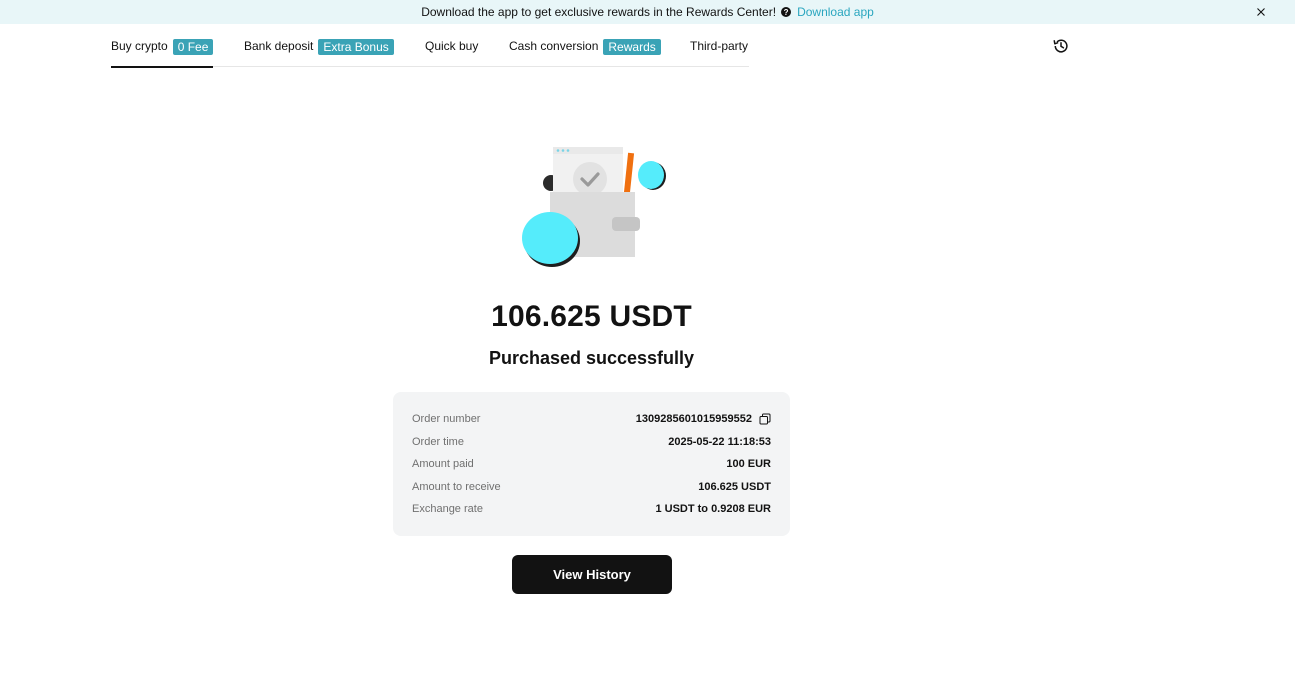 Image resolution: width=1295 pixels, height=684 pixels. What do you see at coordinates (447, 509) in the screenshot?
I see `detail-label: Exchange rate` at bounding box center [447, 509].